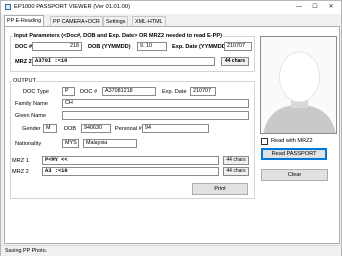  Describe the element at coordinates (294, 154) in the screenshot. I see `read-passport-button: Read PASSPORT` at that location.